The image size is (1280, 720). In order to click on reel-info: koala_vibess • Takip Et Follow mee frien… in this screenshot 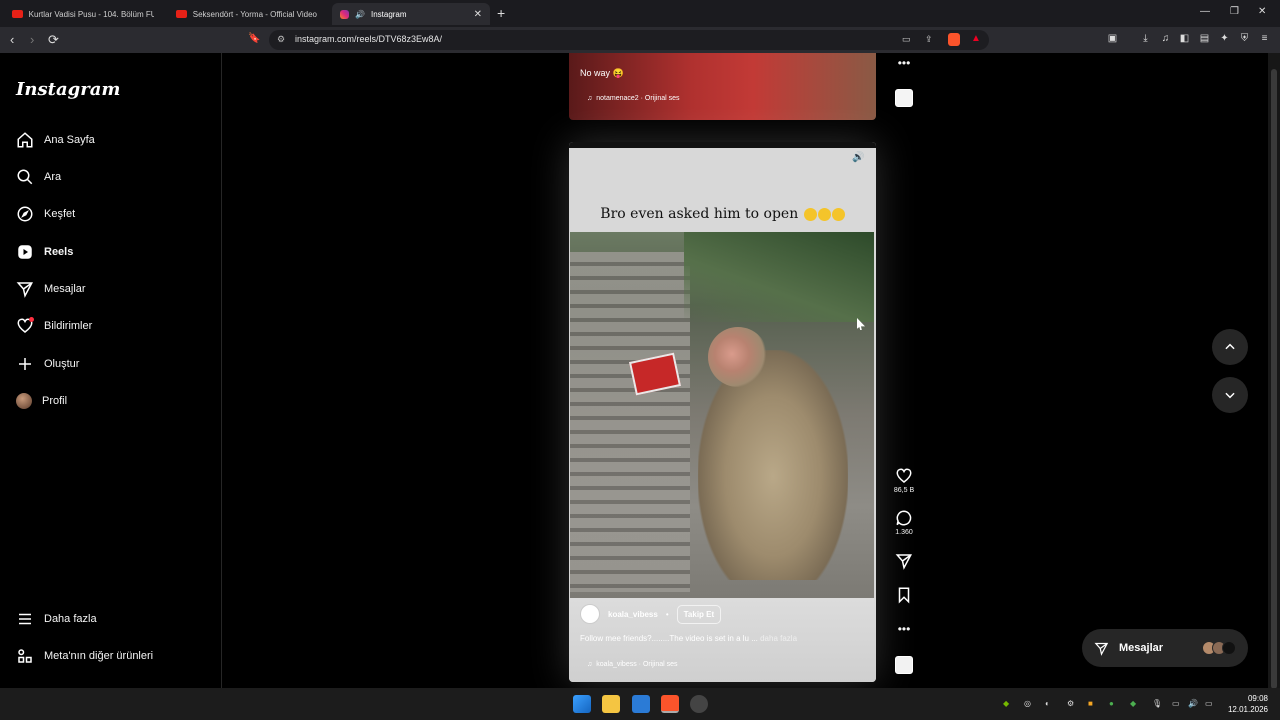, I will do `click(722, 640)`.